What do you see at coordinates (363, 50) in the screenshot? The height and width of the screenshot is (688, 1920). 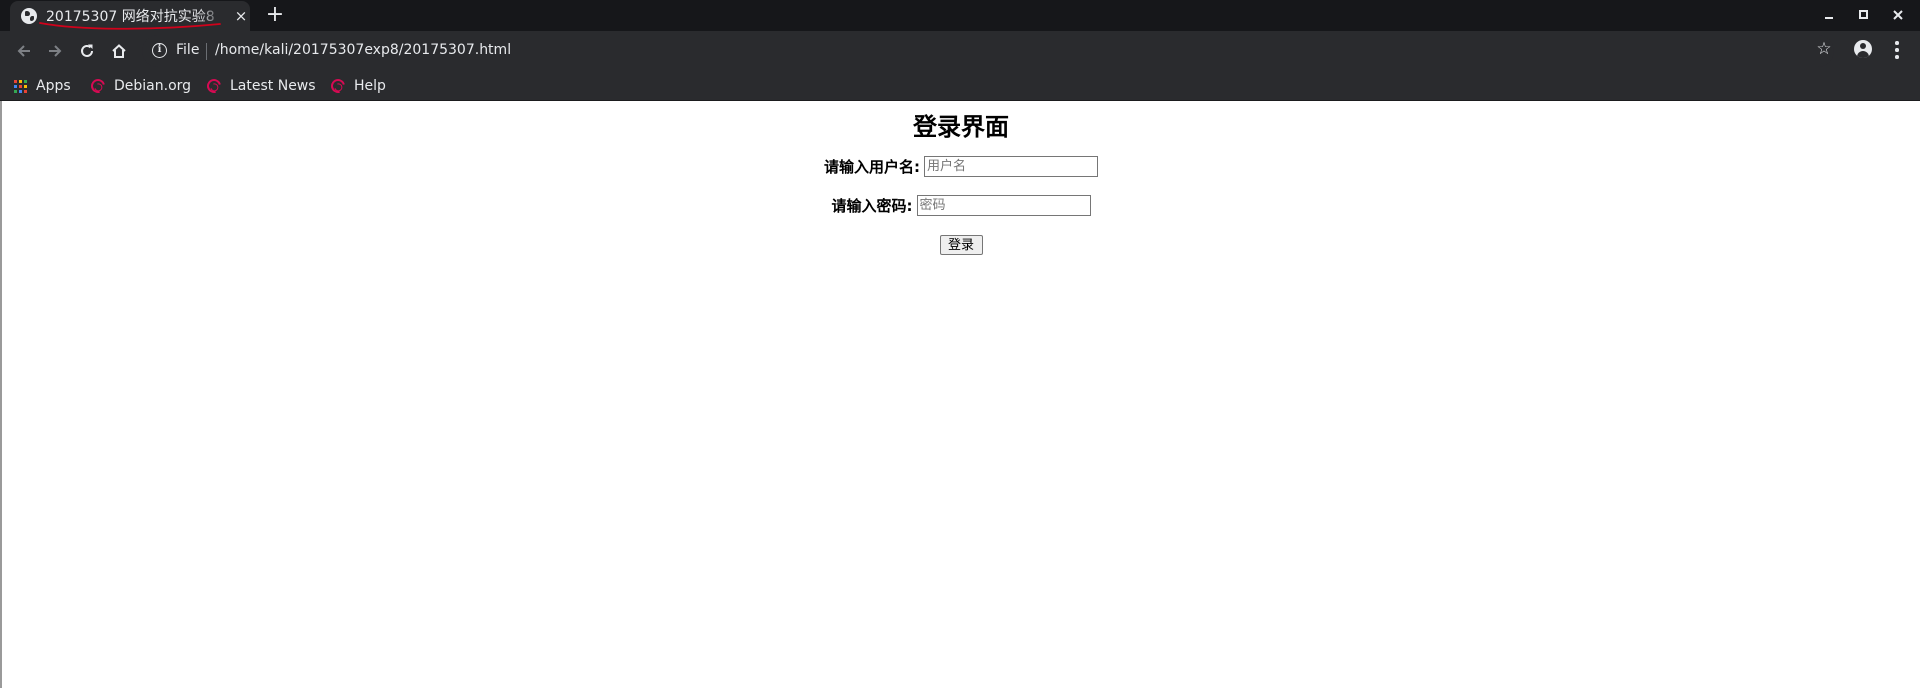 I see `url-text: /home/kali/20175307exp8/20175307.html` at bounding box center [363, 50].